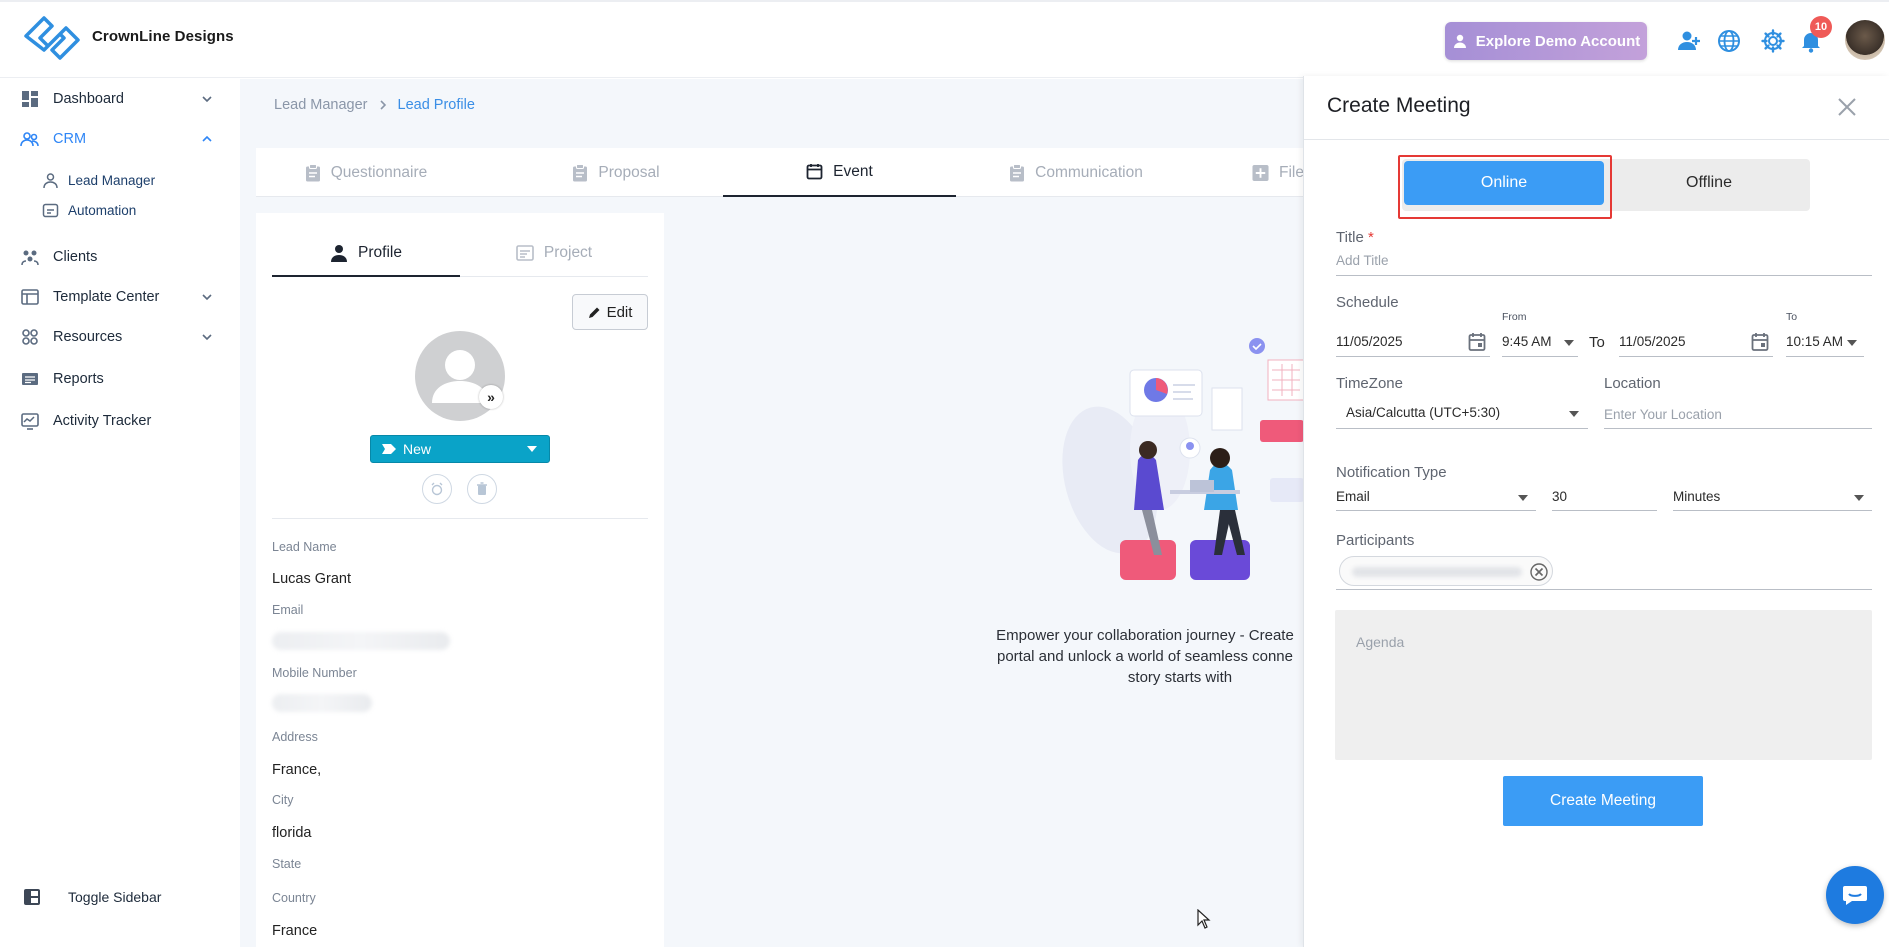 This screenshot has height=947, width=1889. I want to click on tab-proposal: Proposal, so click(616, 172).